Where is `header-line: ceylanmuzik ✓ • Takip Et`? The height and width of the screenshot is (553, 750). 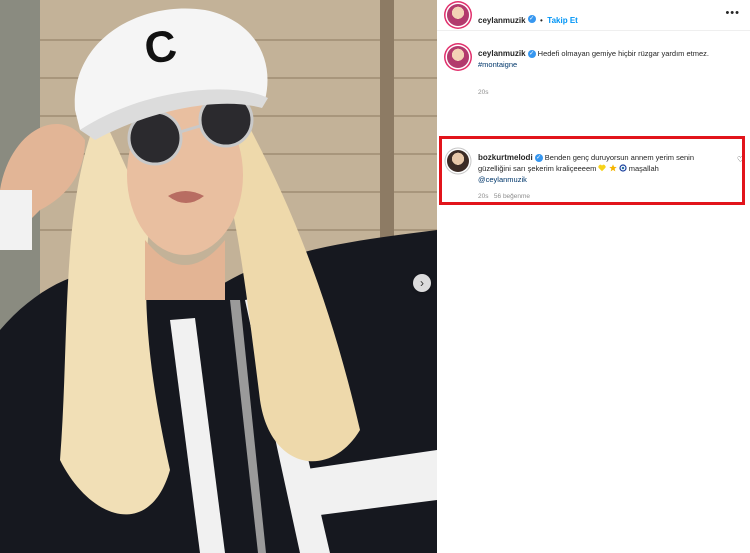 header-line: ceylanmuzik ✓ • Takip Et is located at coordinates (528, 19).